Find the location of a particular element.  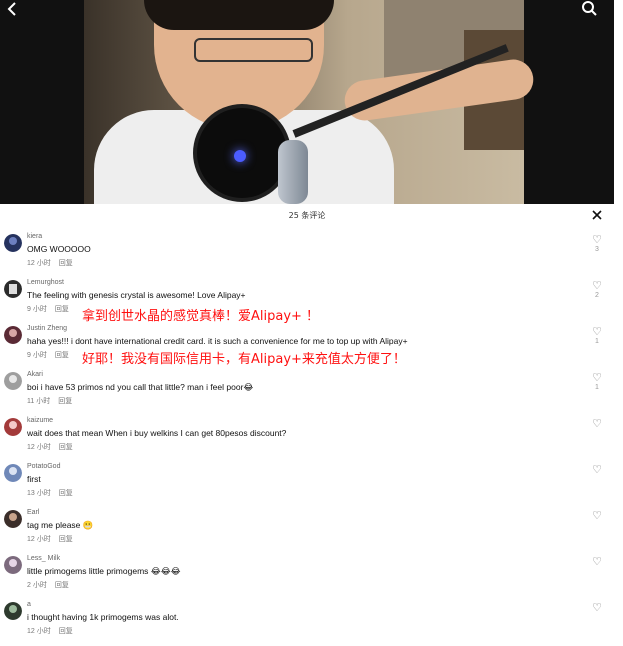

comment-username: a is located at coordinates (29, 604).